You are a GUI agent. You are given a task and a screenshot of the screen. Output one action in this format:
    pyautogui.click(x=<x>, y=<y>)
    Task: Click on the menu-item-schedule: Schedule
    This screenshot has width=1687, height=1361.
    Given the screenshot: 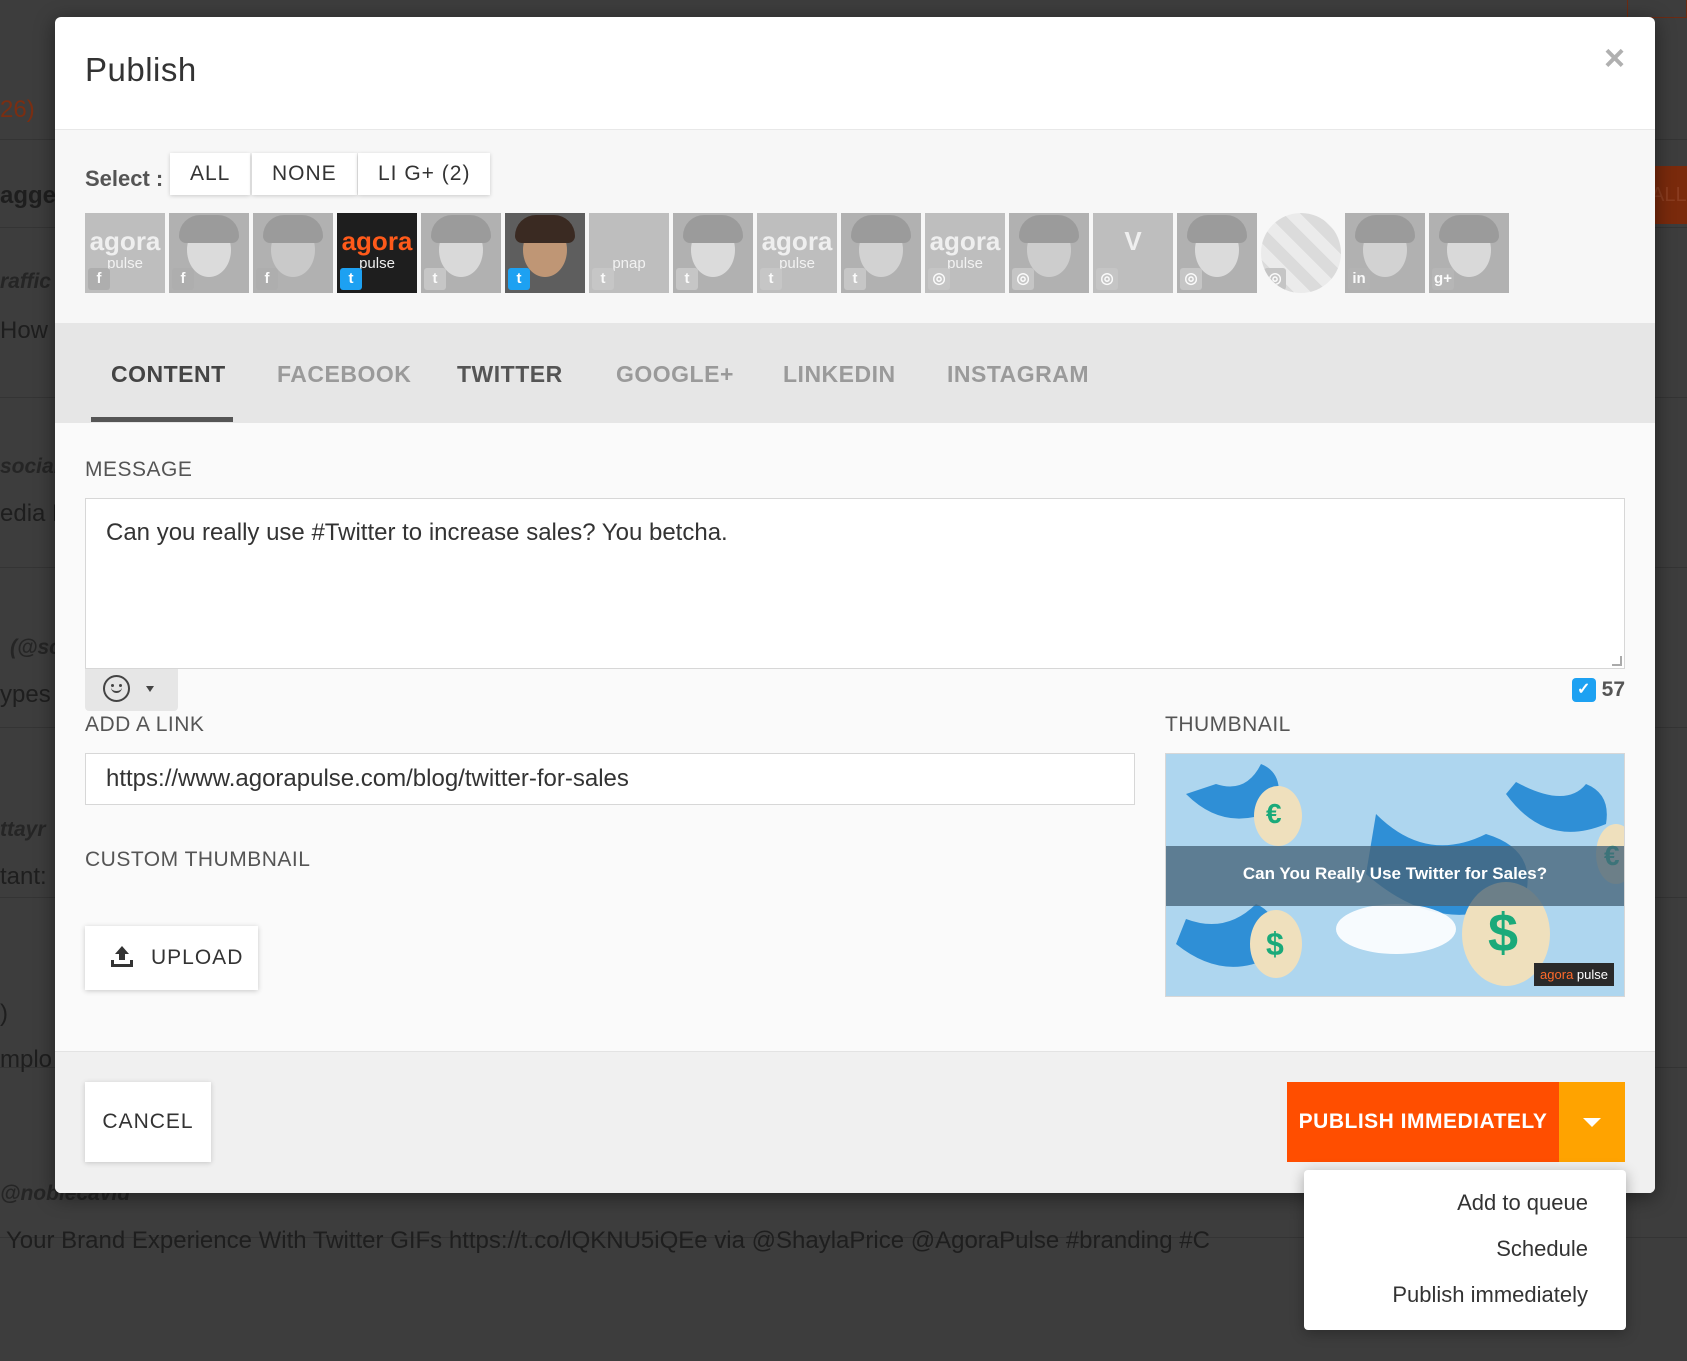 What is the action you would take?
    pyautogui.click(x=1465, y=1249)
    